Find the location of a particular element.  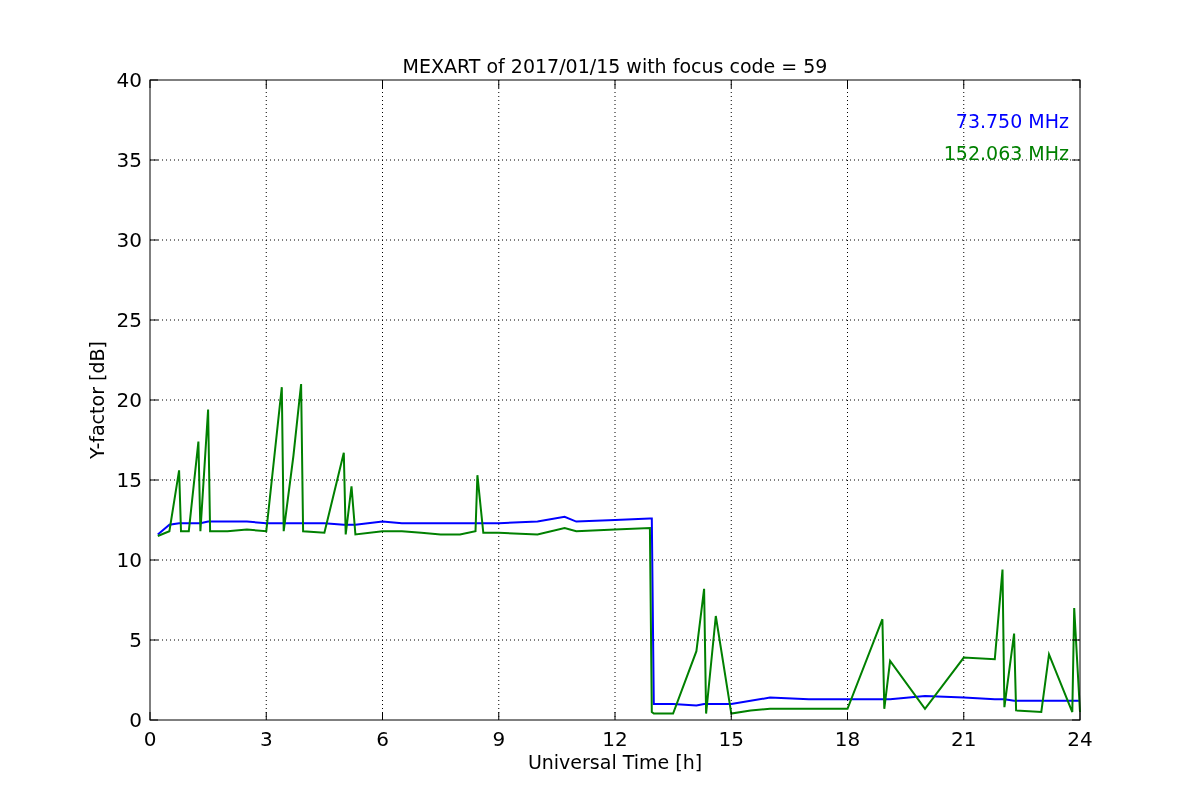

tick-label: 10 is located at coordinates (129, 560).